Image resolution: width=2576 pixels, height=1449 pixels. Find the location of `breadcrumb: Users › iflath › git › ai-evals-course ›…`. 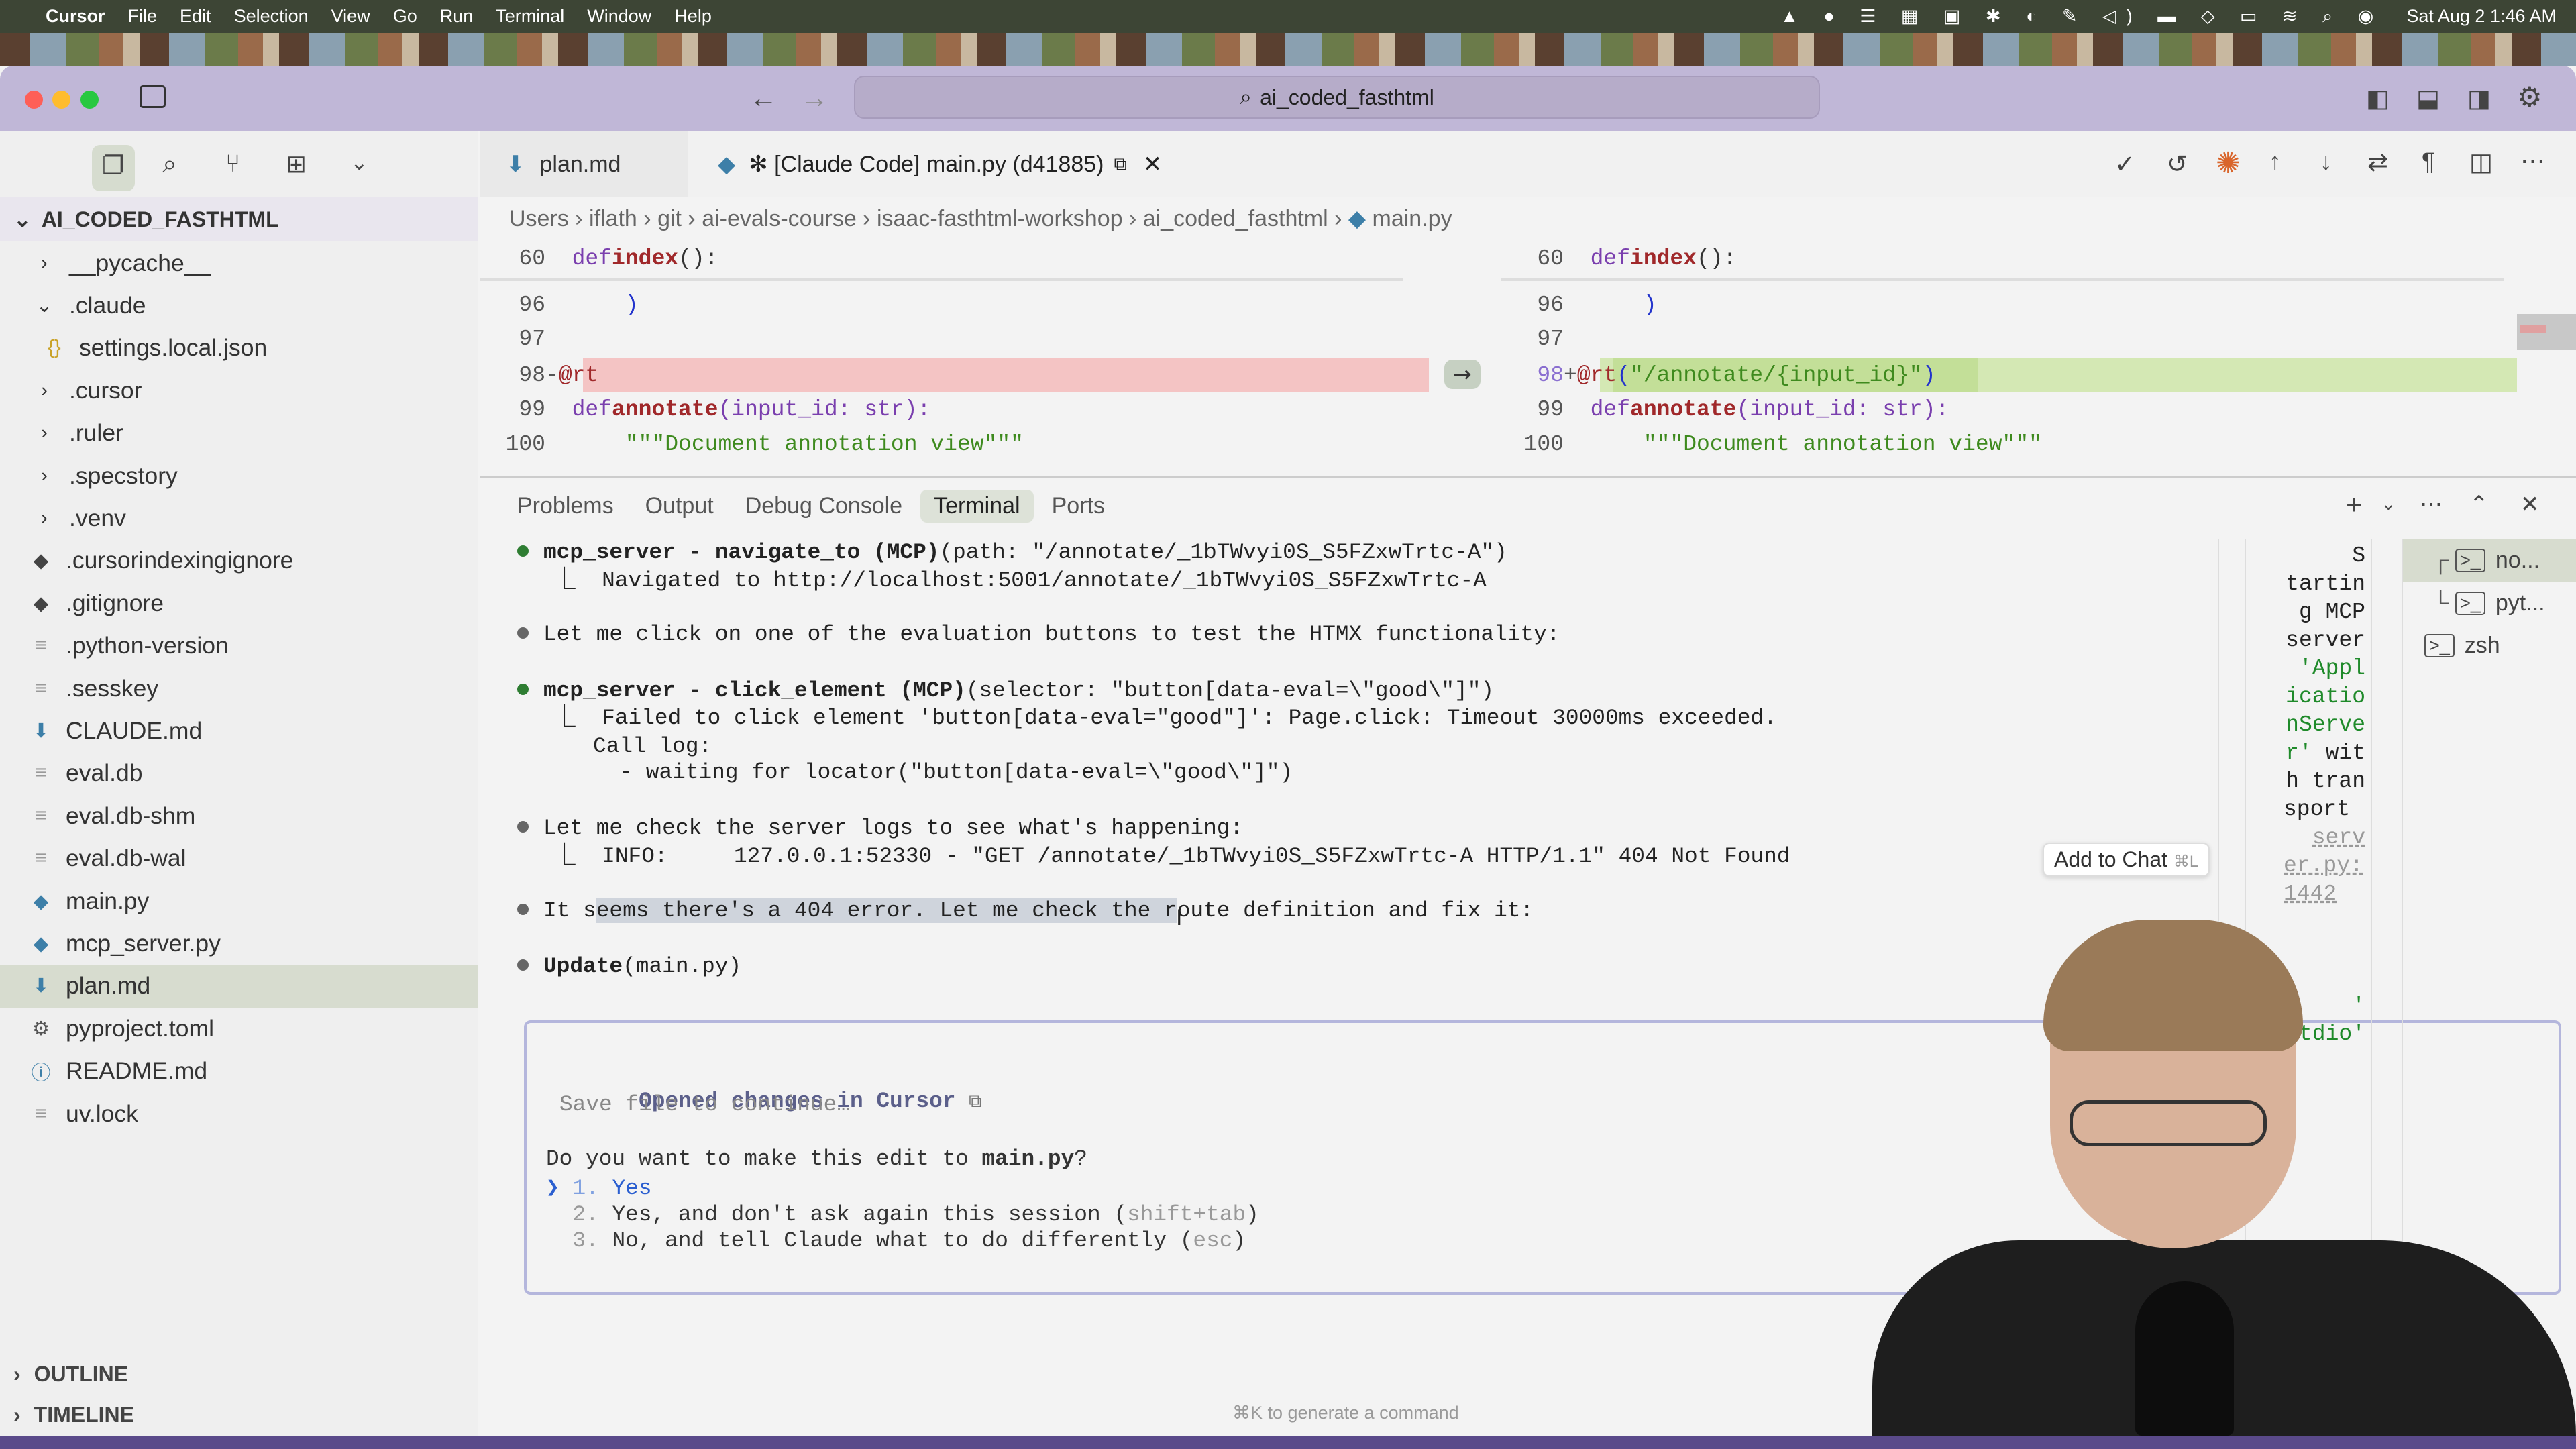

breadcrumb: Users › iflath › git › ai-evals-course ›… is located at coordinates (980, 218).